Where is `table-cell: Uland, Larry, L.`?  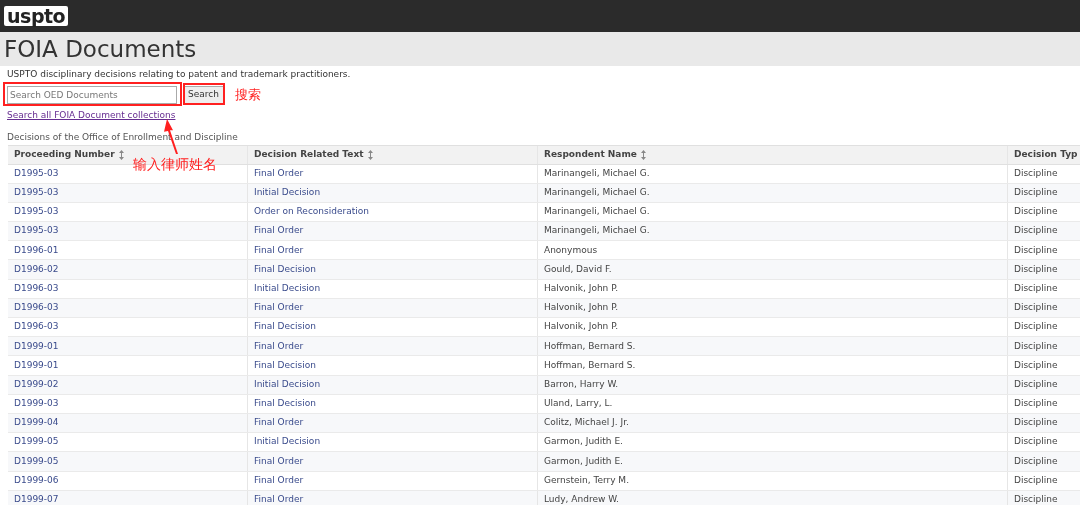 table-cell: Uland, Larry, L. is located at coordinates (578, 404).